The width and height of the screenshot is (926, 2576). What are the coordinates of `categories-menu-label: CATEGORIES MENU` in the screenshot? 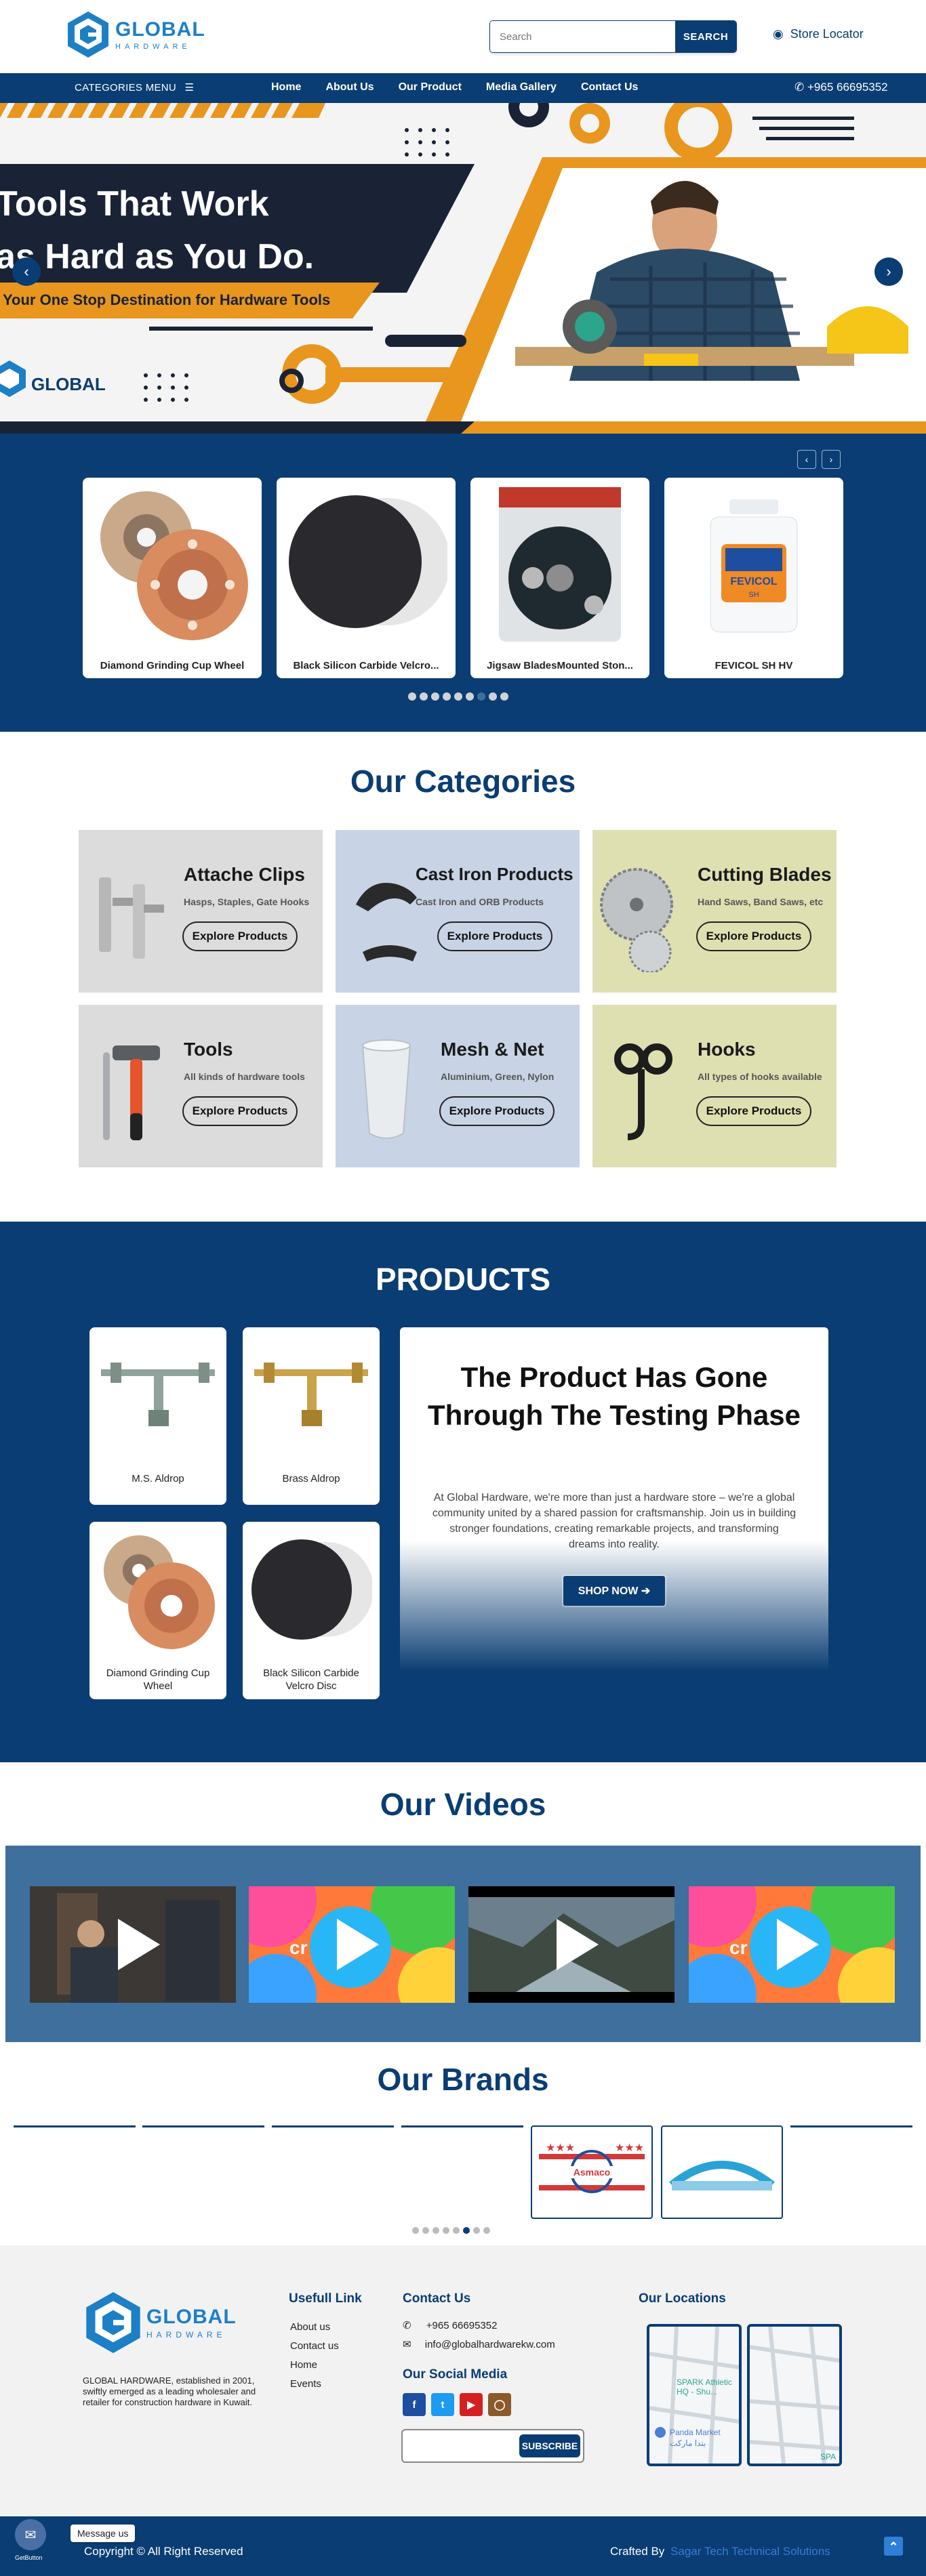 It's located at (126, 88).